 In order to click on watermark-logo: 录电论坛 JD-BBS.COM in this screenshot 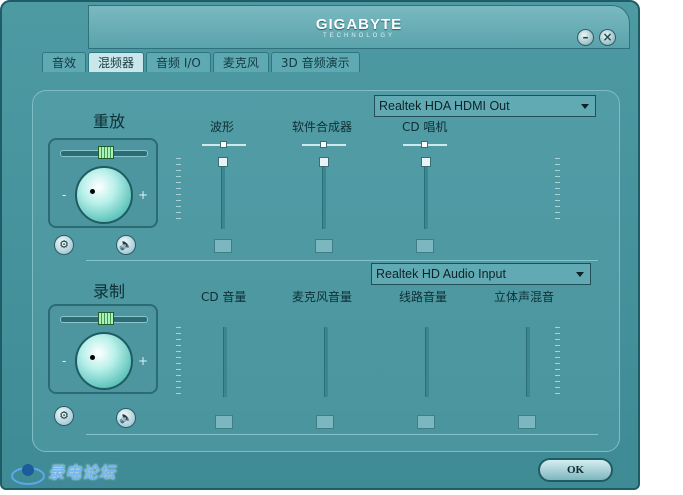, I will do `click(70, 475)`.